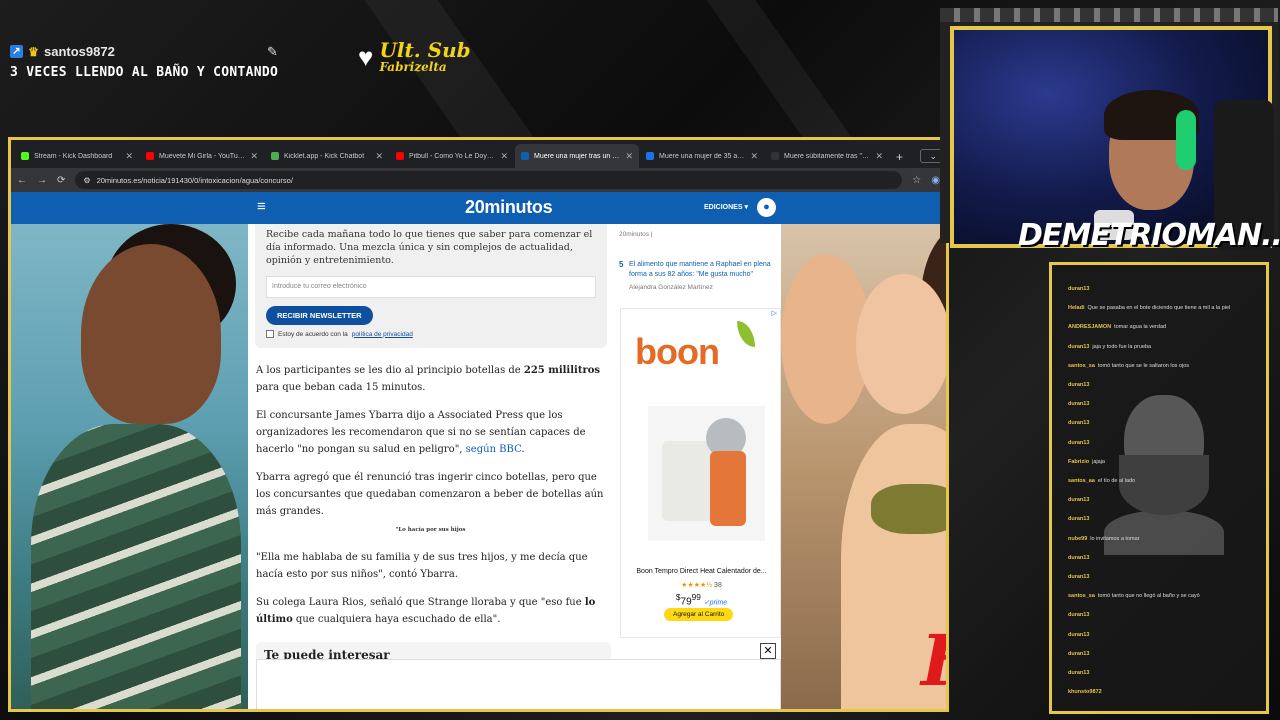  Describe the element at coordinates (1167, 692) in the screenshot. I see `chat-message: khunsto9872` at that location.